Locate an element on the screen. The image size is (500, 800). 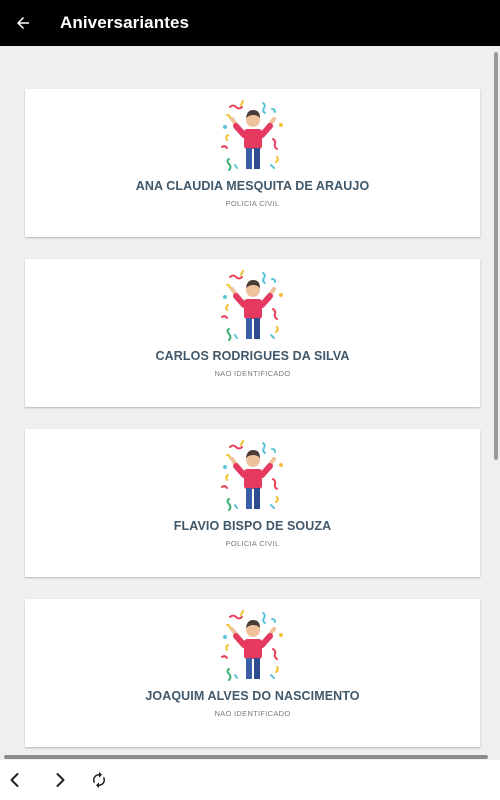
bottom-navigation-bar is located at coordinates (250, 780).